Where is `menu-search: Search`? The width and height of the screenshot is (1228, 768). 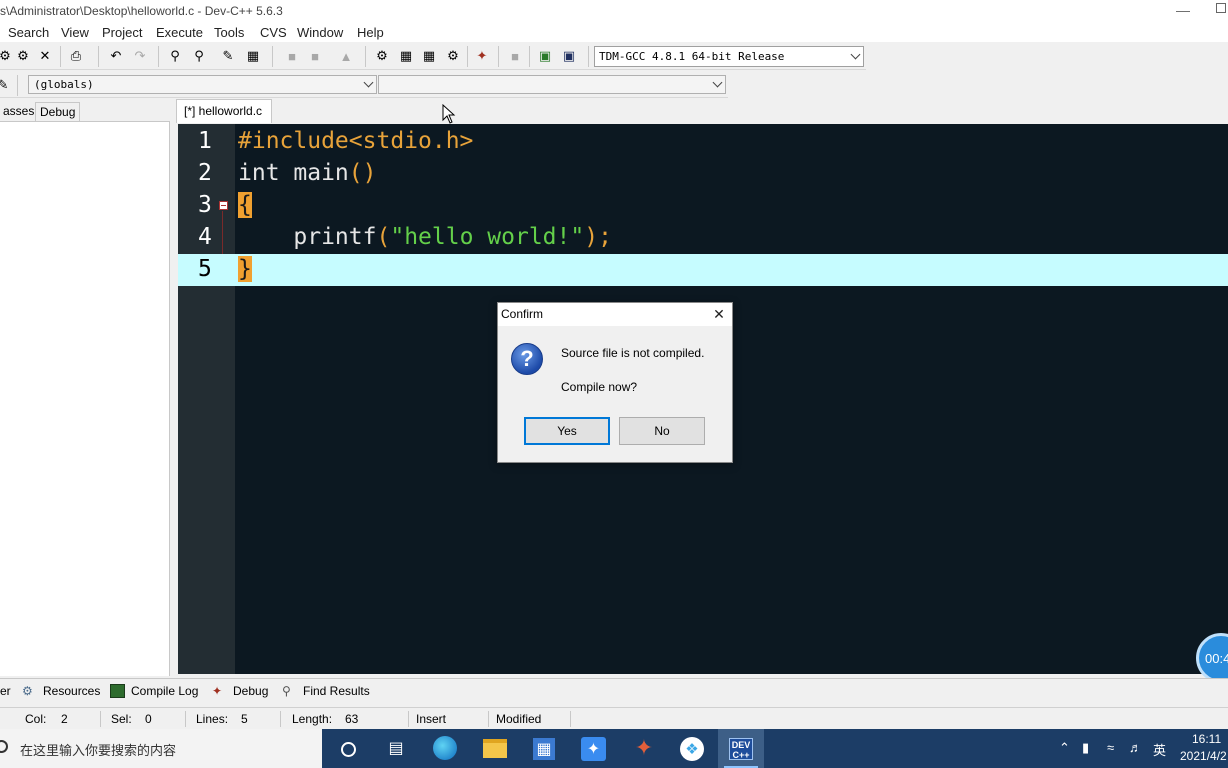 menu-search: Search is located at coordinates (28, 32).